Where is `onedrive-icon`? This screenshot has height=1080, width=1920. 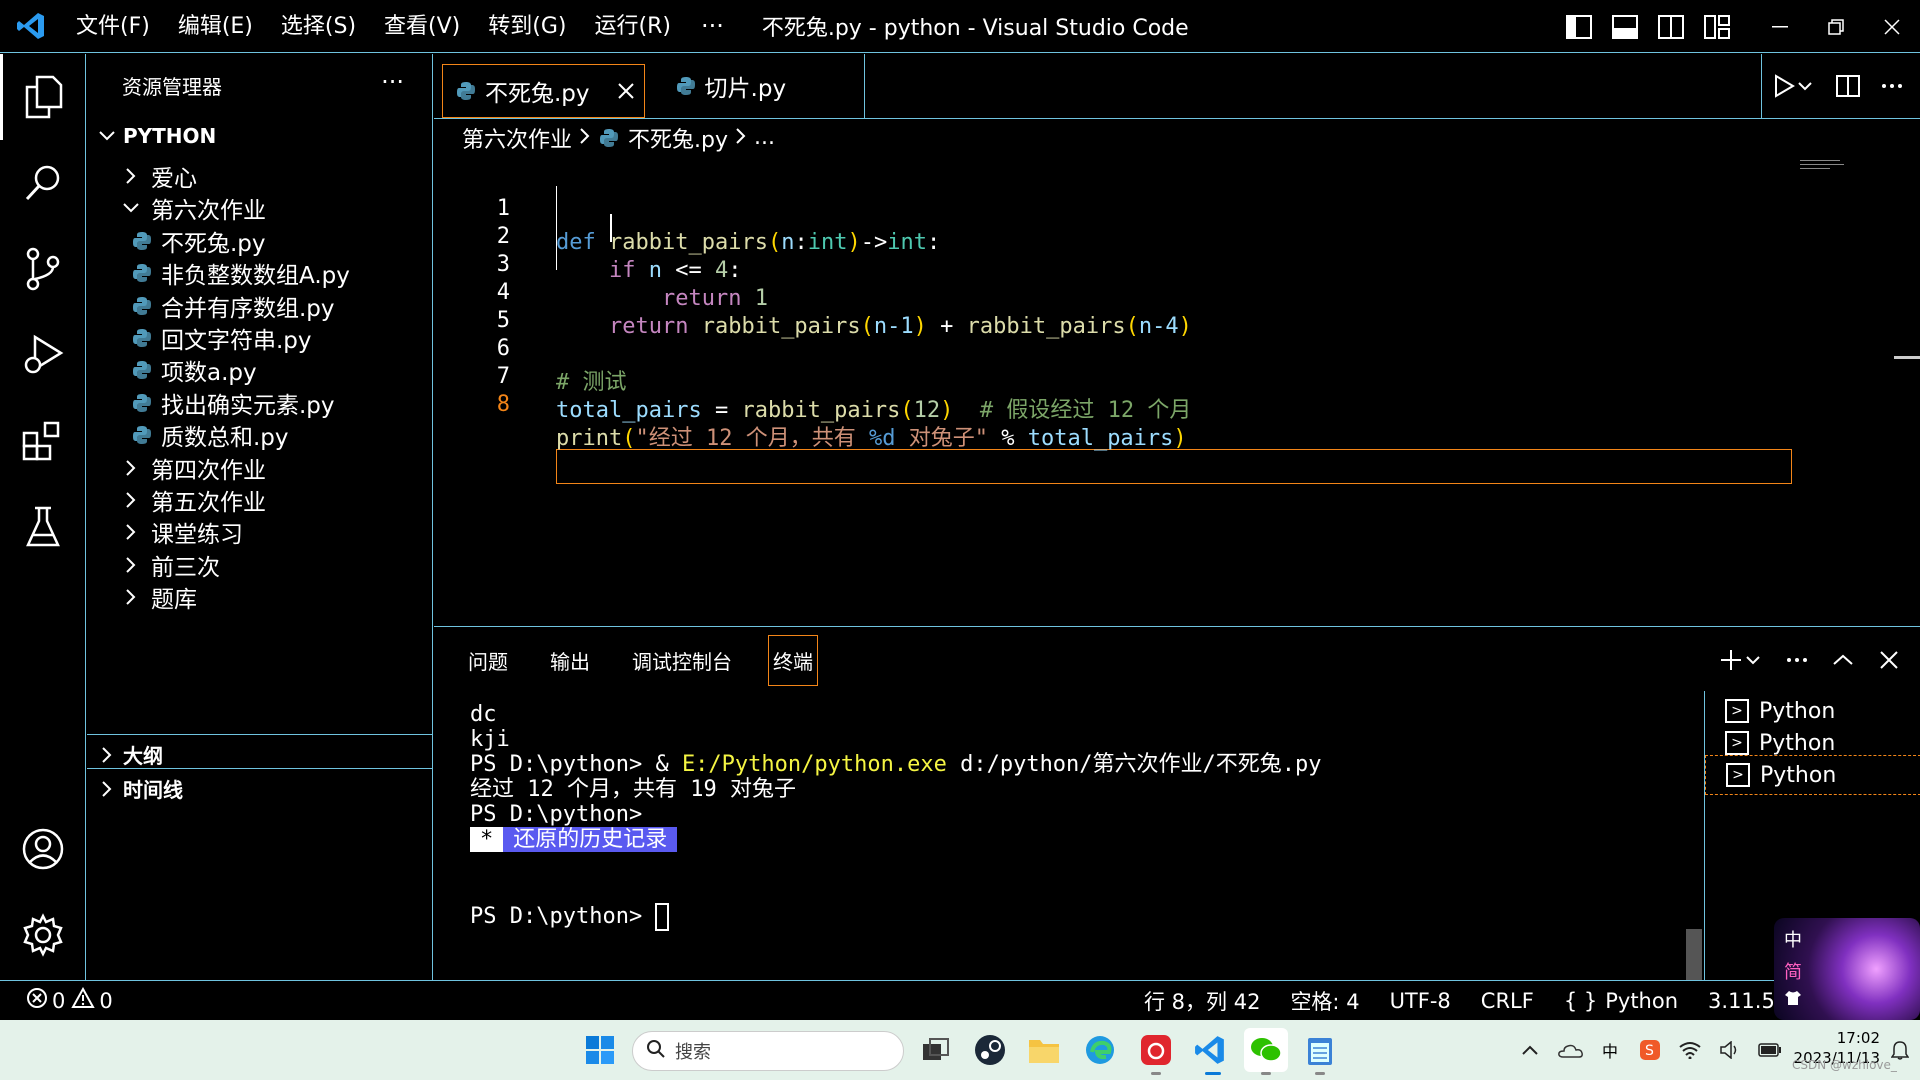
onedrive-icon is located at coordinates (1570, 1050).